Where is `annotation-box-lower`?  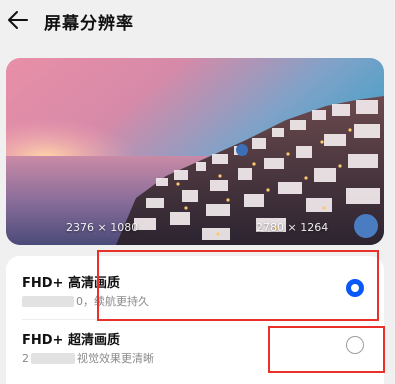
annotation-box-lower is located at coordinates (326, 349).